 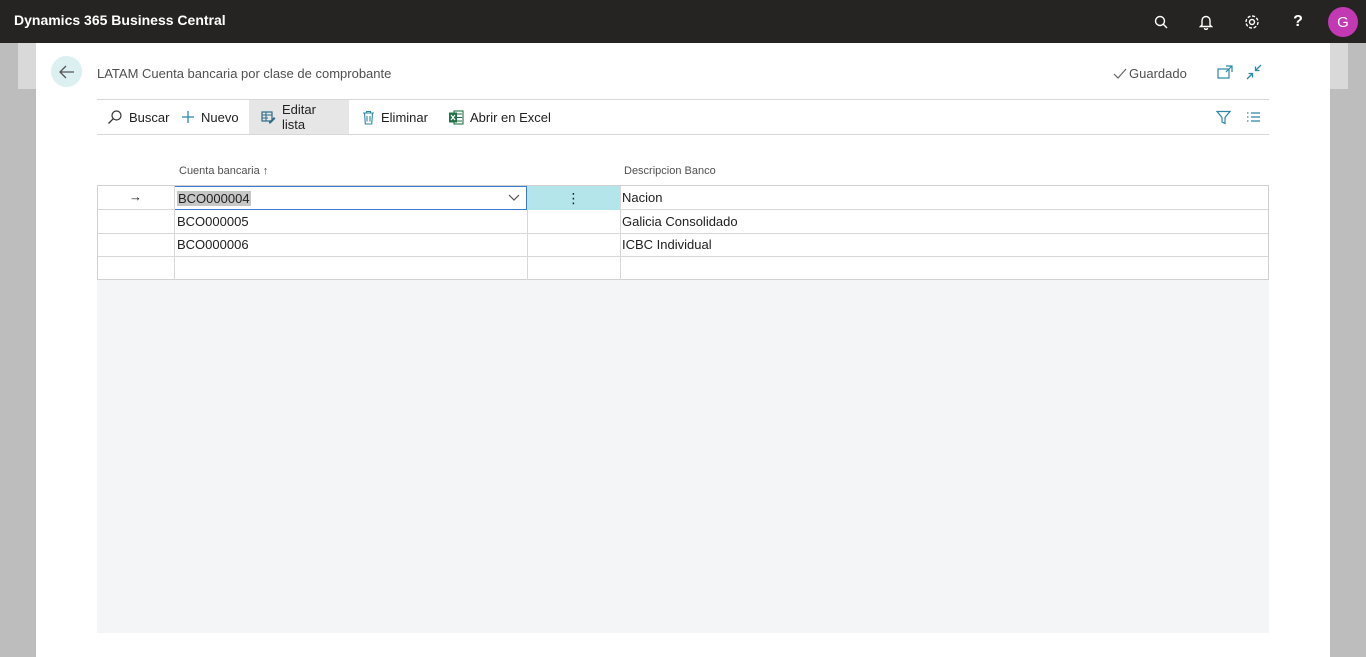 I want to click on column-header-account: Cuenta bancaria ↑, so click(x=223, y=171).